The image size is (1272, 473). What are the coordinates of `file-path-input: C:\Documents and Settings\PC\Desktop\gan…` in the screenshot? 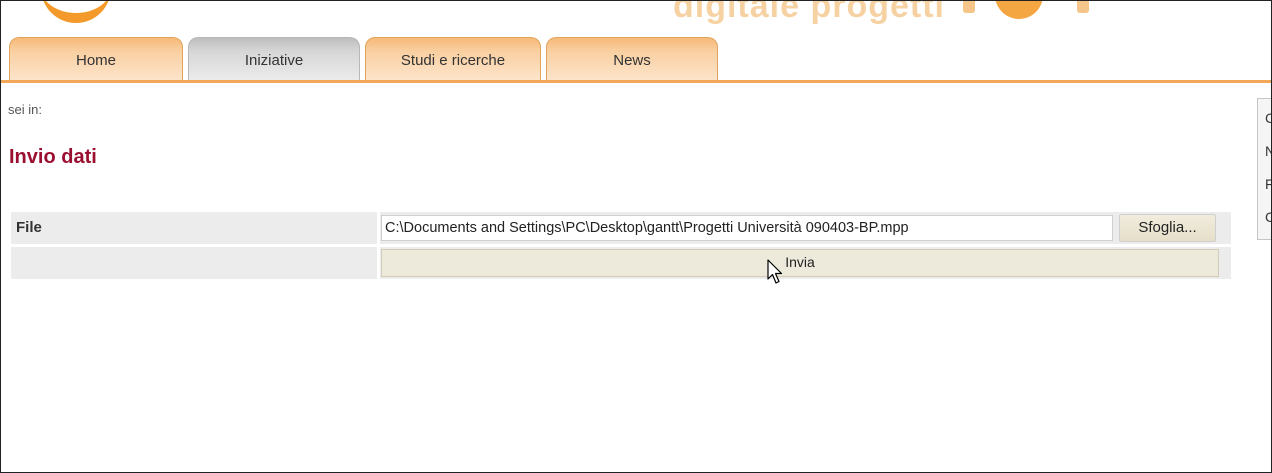 It's located at (747, 228).